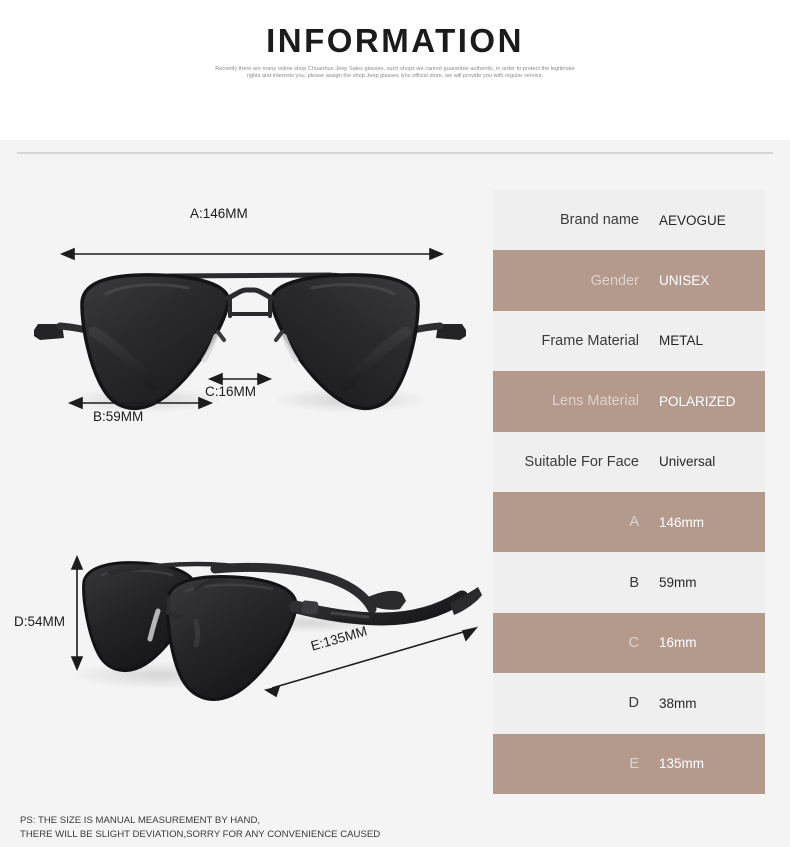 The width and height of the screenshot is (790, 847). What do you see at coordinates (252, 254) in the screenshot?
I see `dimension-arrow-a` at bounding box center [252, 254].